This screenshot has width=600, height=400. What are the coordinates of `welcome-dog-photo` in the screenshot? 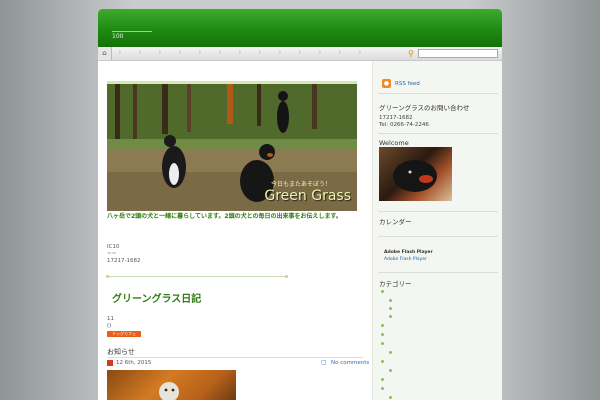 It's located at (415, 176).